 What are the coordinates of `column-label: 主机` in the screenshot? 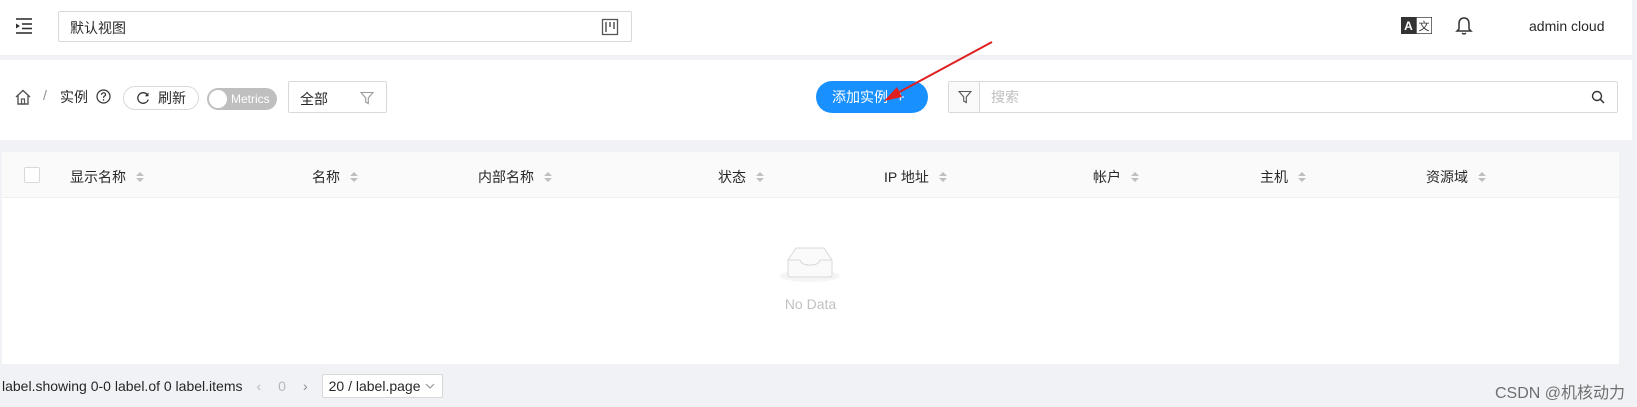 It's located at (1274, 177).